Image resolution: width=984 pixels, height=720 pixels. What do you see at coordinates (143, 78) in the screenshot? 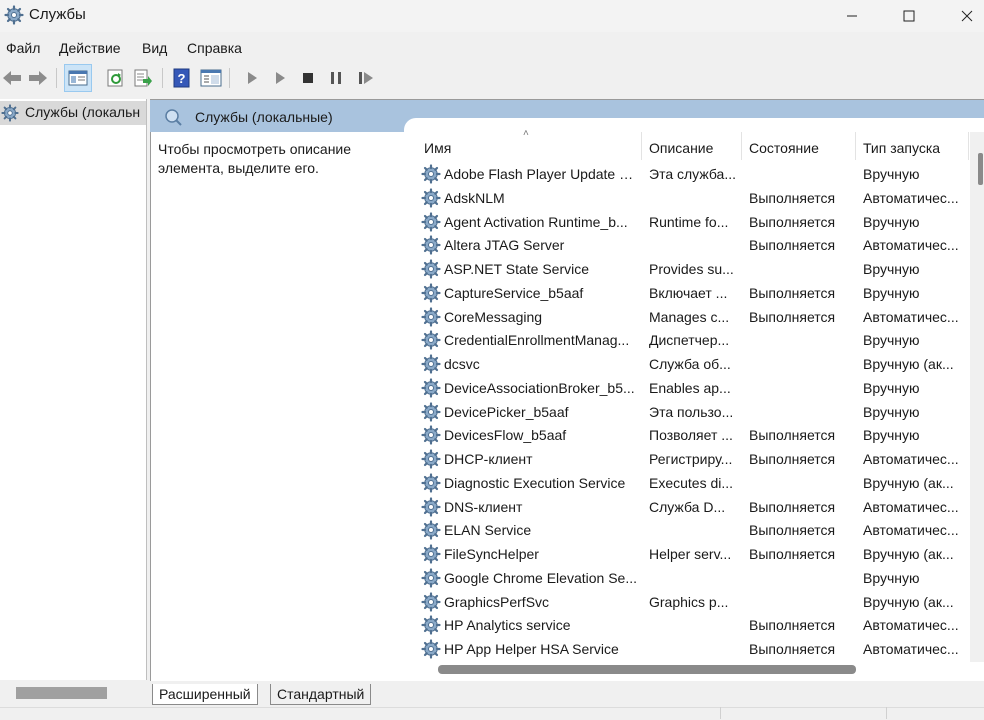
I see `export-list-button` at bounding box center [143, 78].